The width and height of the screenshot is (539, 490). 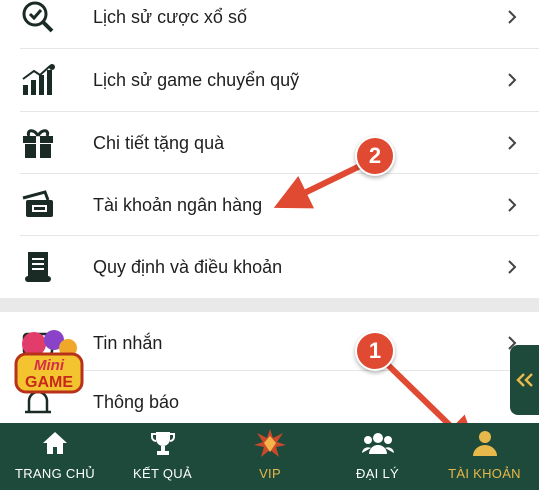 What do you see at coordinates (163, 443) in the screenshot?
I see `trophy-icon` at bounding box center [163, 443].